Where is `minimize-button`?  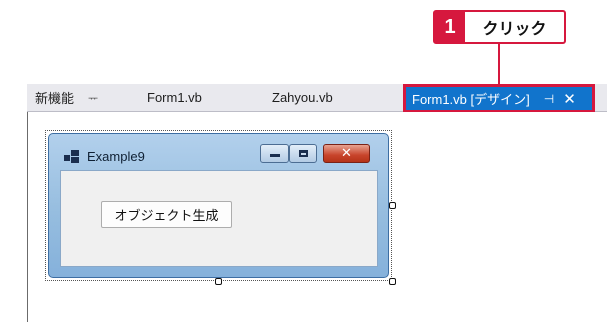
minimize-button is located at coordinates (274, 153).